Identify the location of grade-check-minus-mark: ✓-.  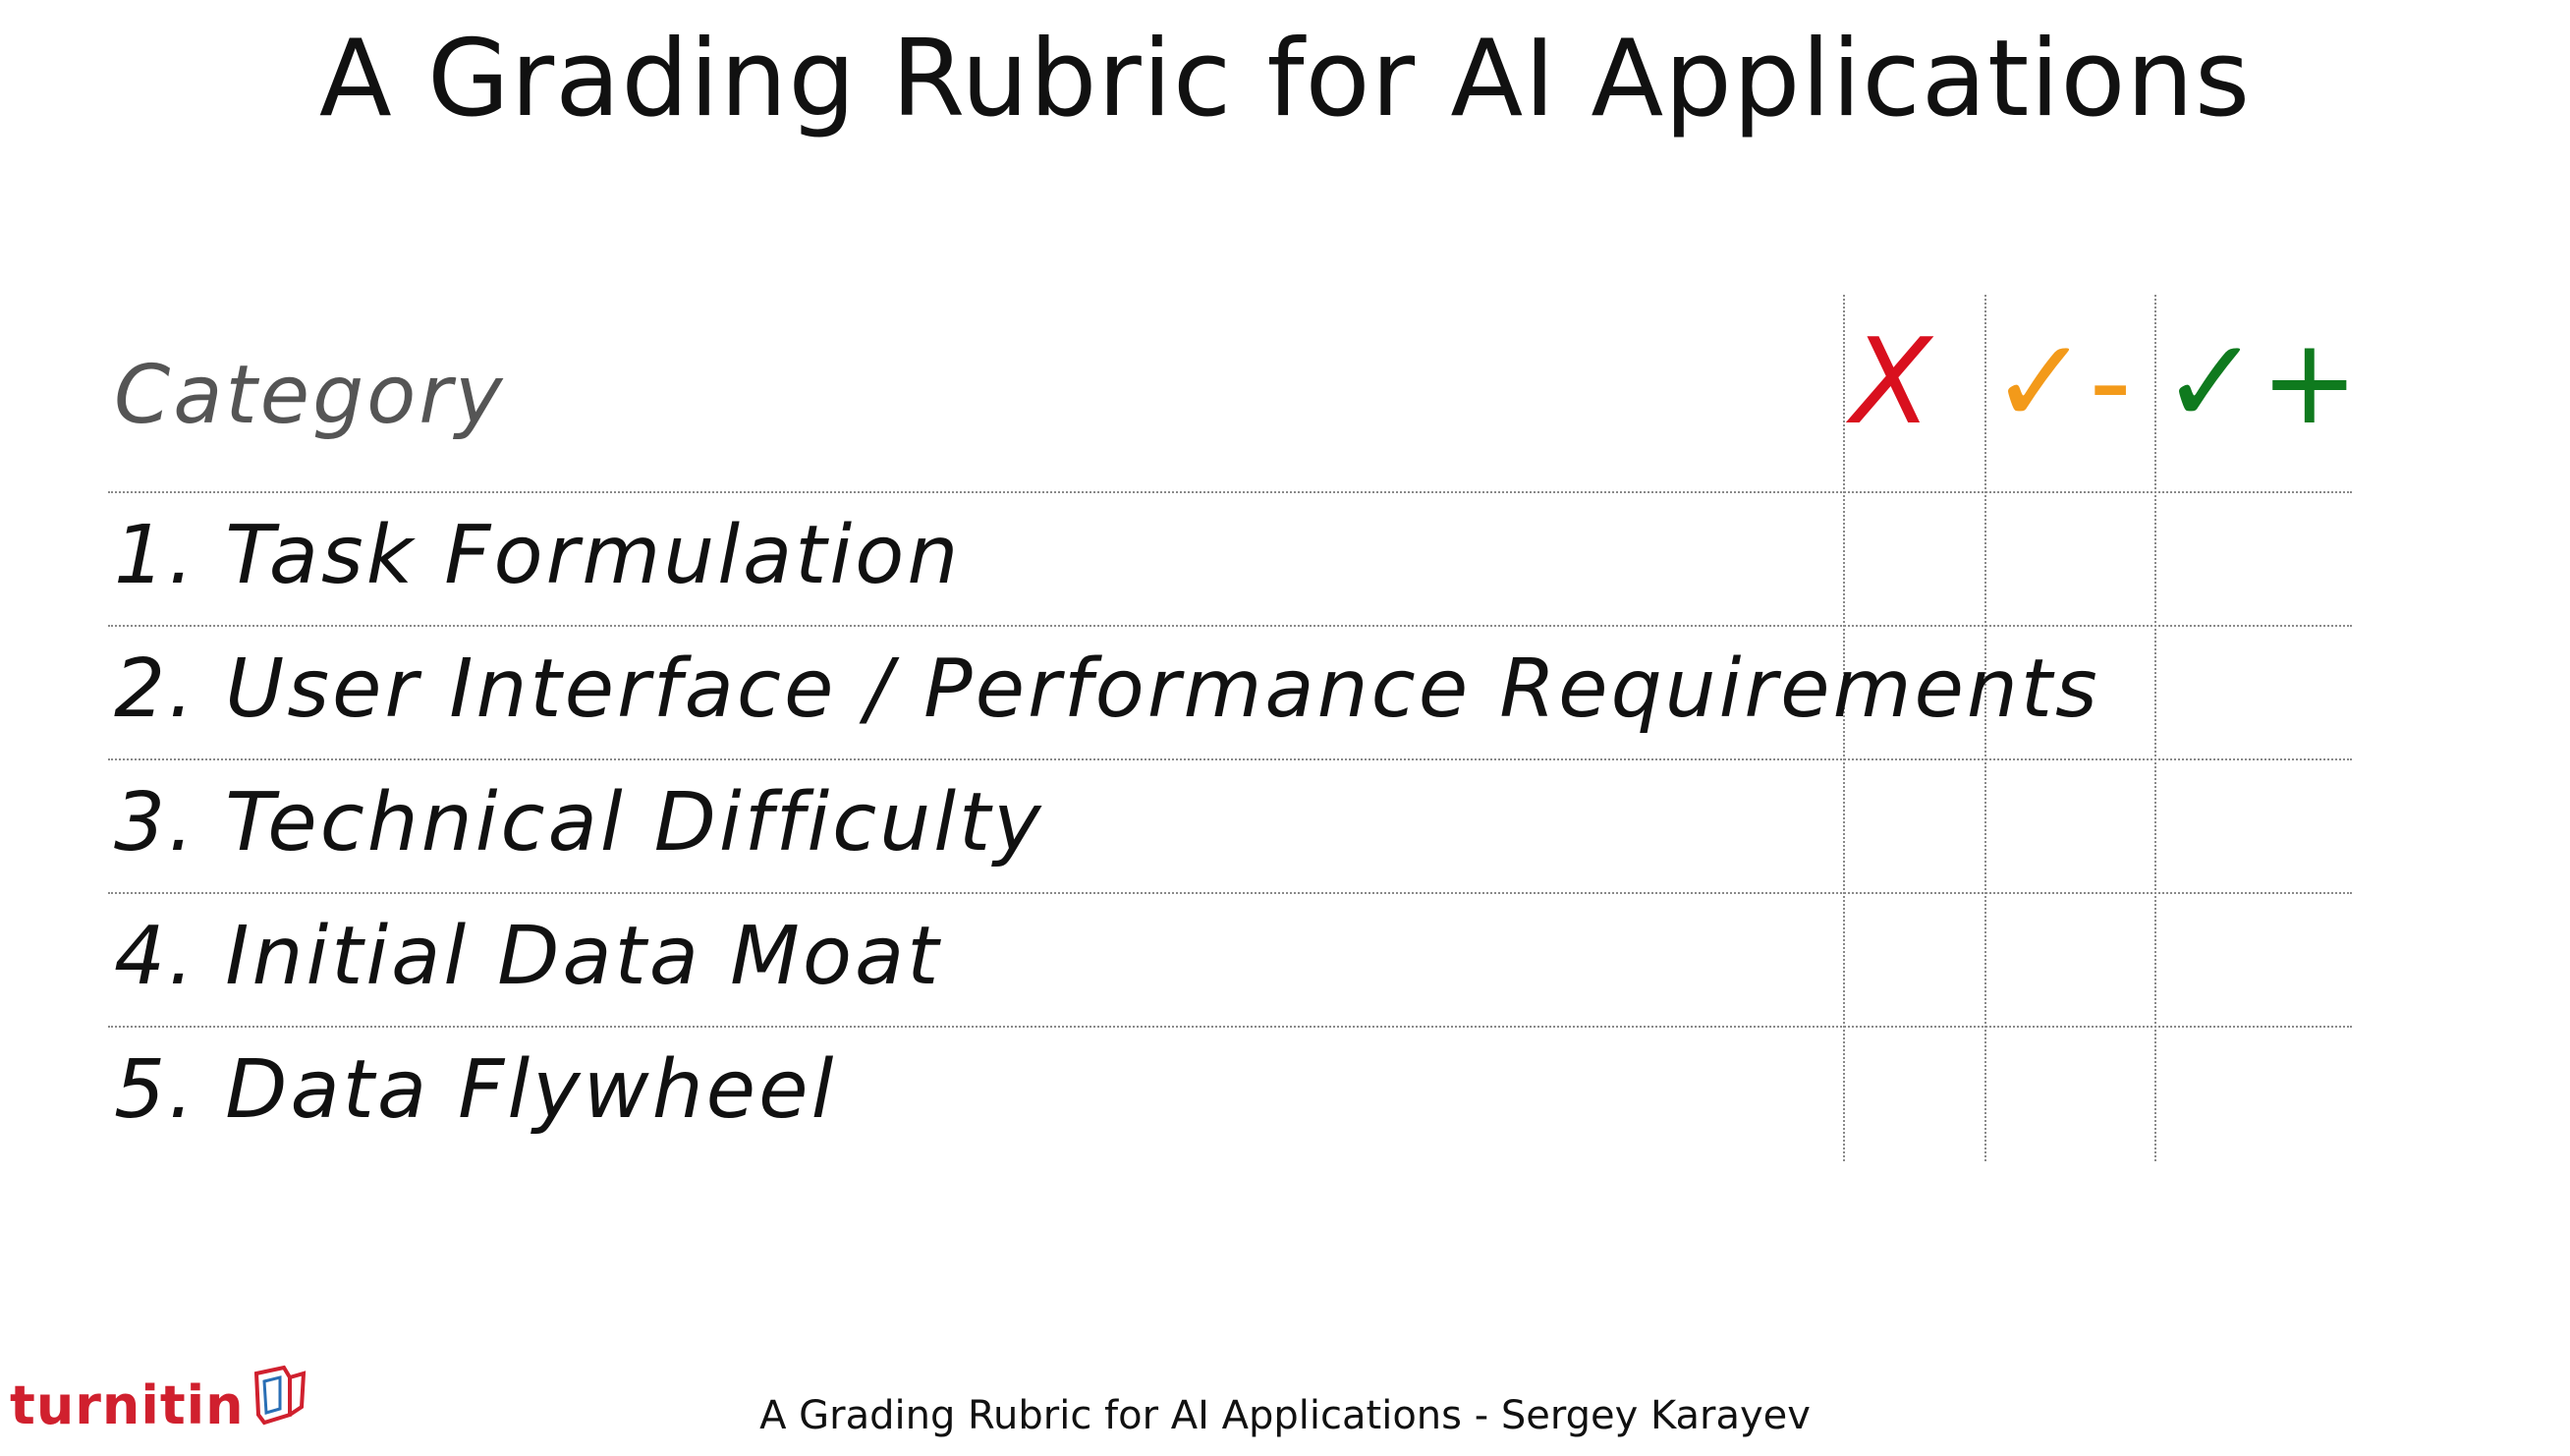
(2061, 382).